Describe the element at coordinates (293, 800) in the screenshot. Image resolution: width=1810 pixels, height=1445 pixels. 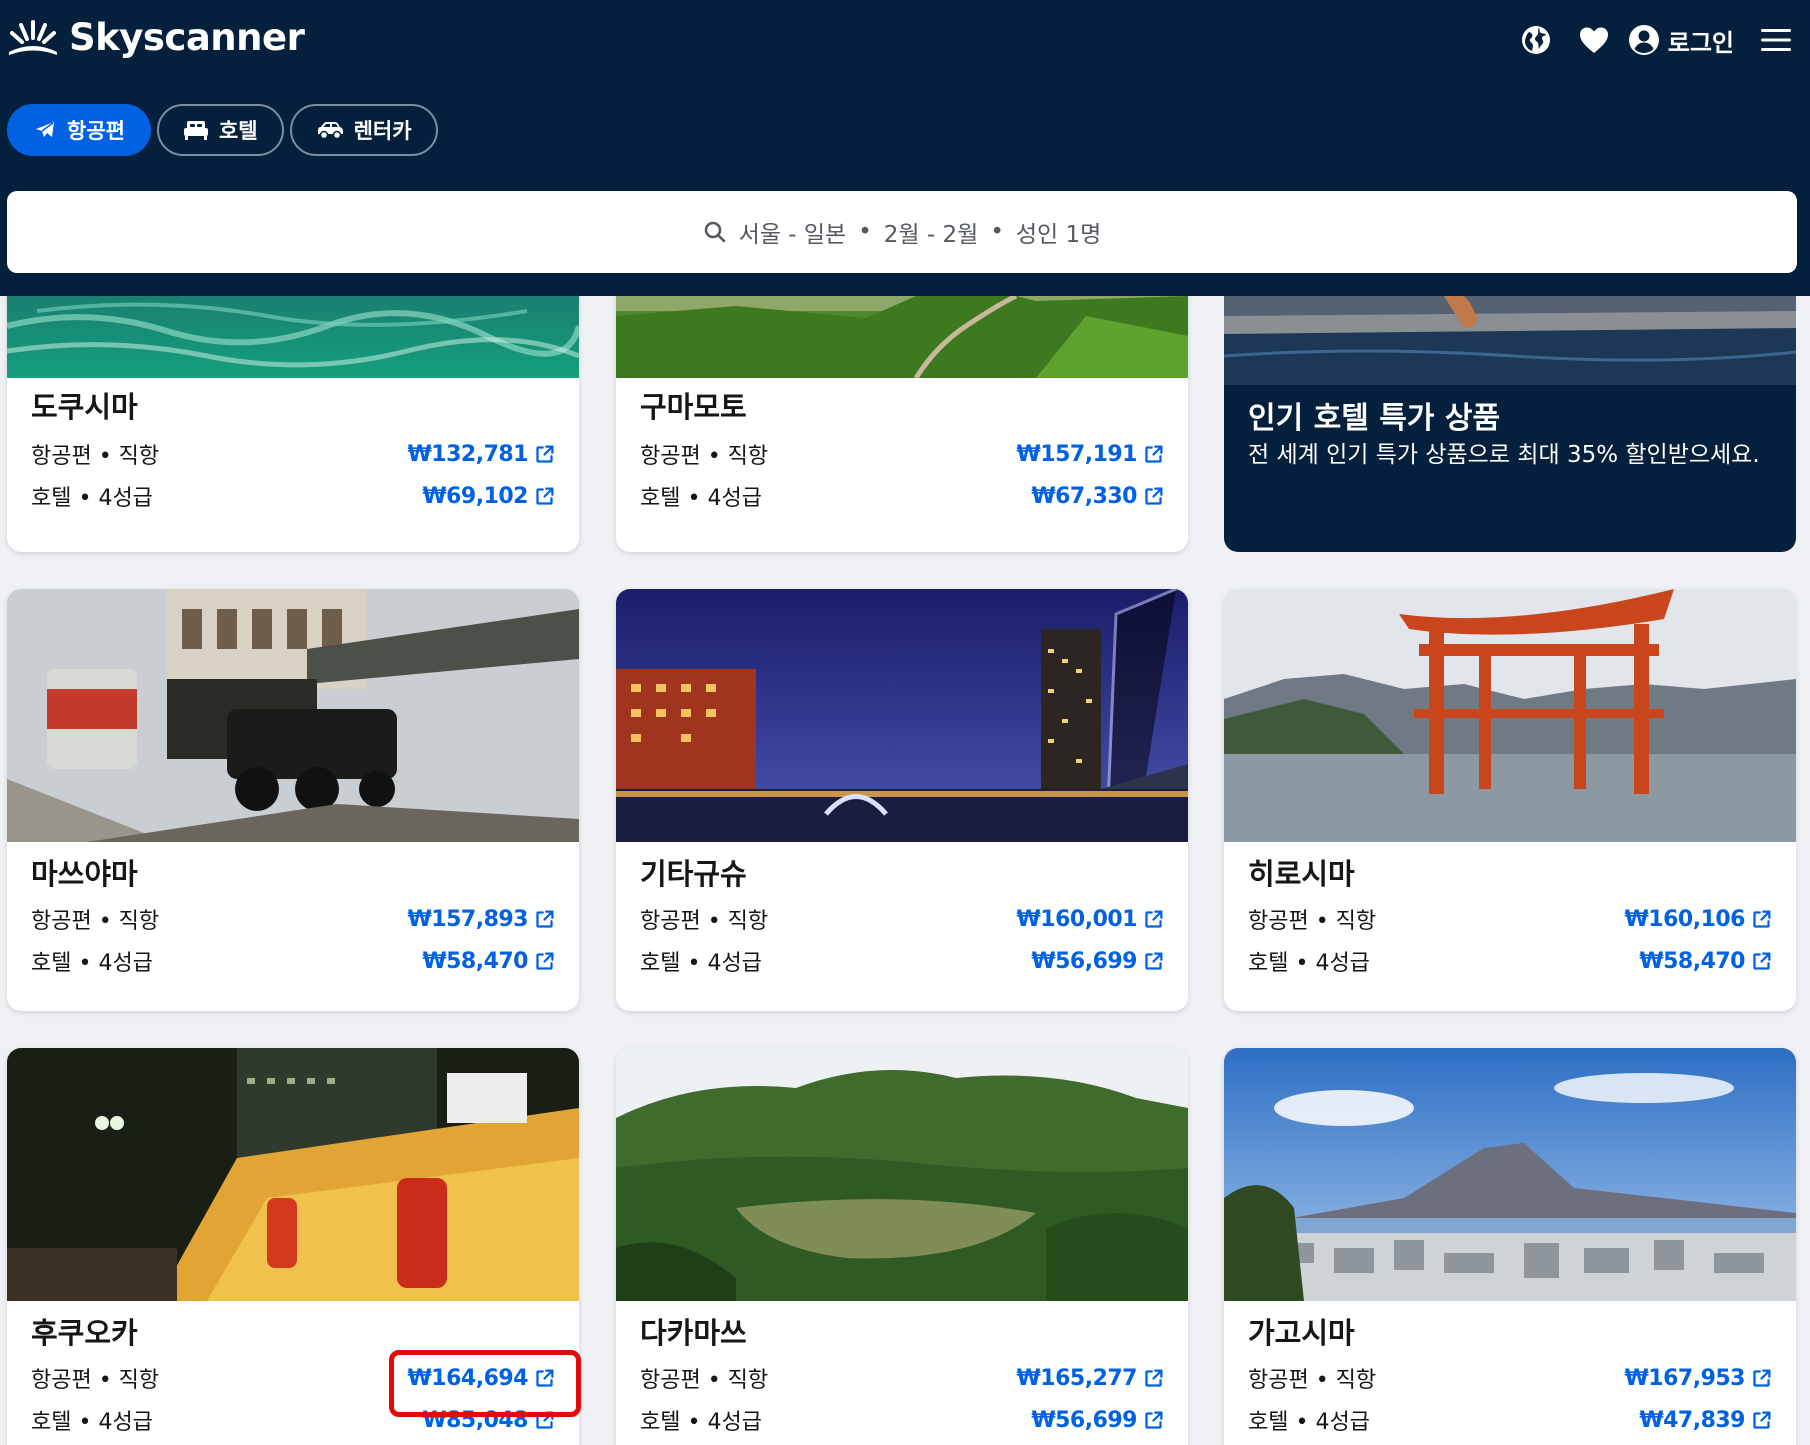
I see `destination-card-matsuyama: 마쓰야마 항공편 • 직항 ₩157,893 호텔 • 4성급 ₩58,470` at that location.